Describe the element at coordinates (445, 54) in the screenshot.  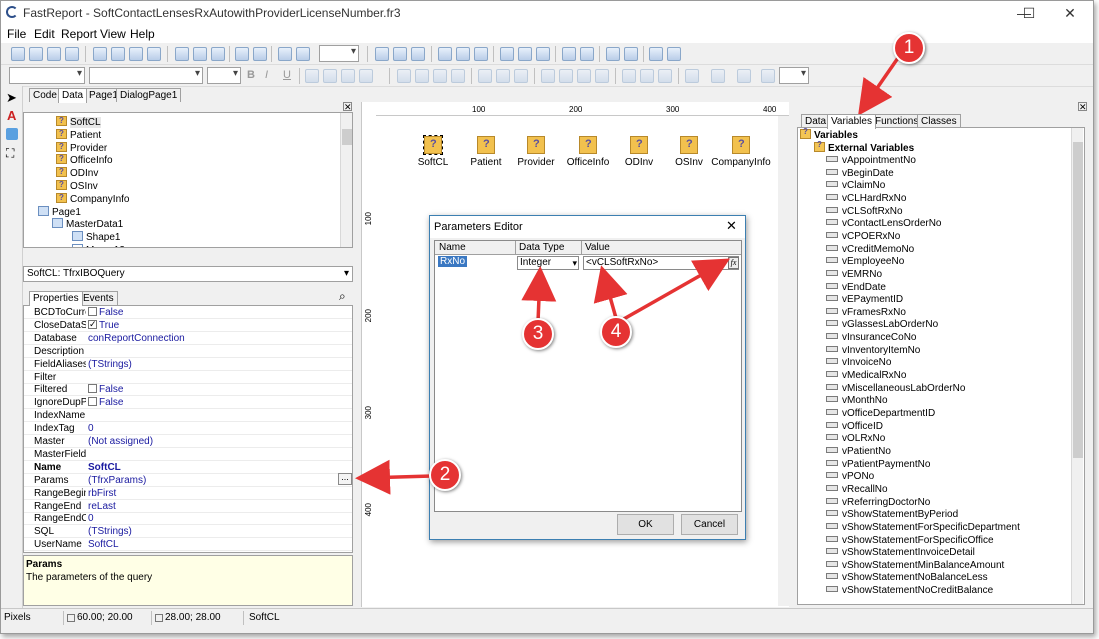
I see `align-left-icon` at that location.